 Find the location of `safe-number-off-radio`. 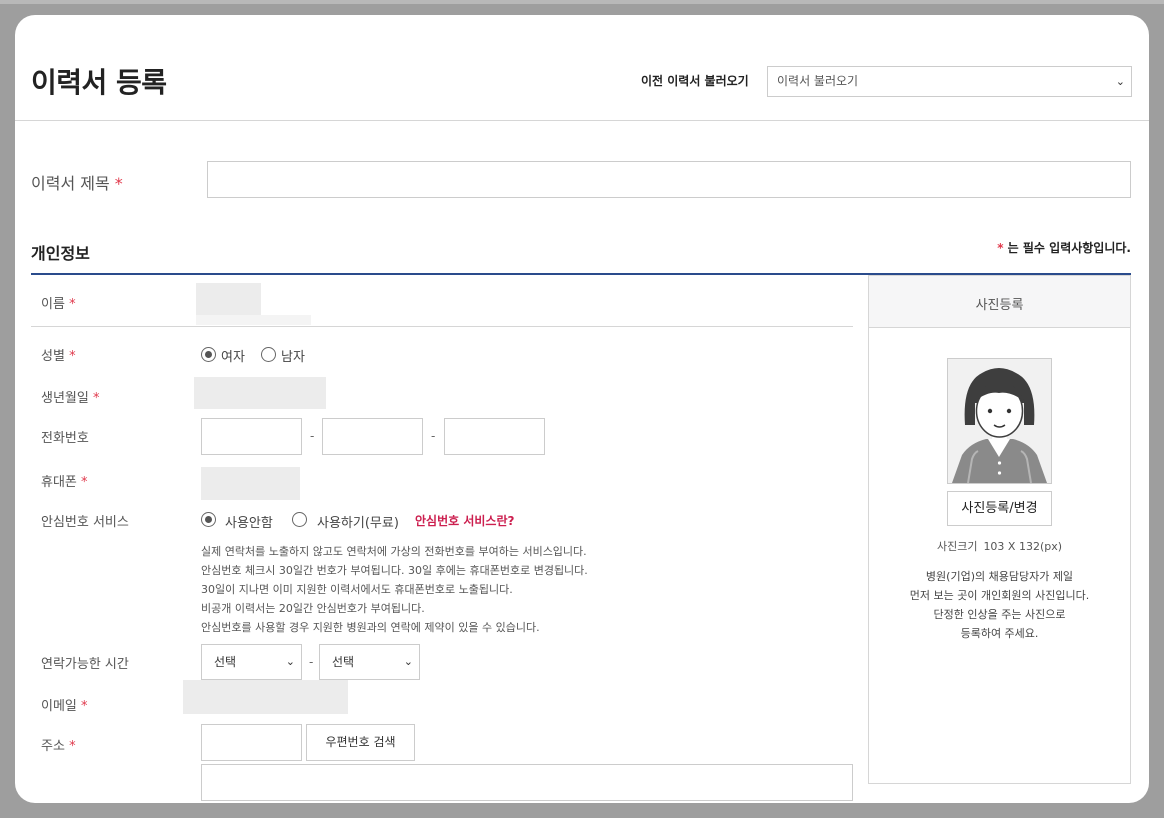

safe-number-off-radio is located at coordinates (208, 519).